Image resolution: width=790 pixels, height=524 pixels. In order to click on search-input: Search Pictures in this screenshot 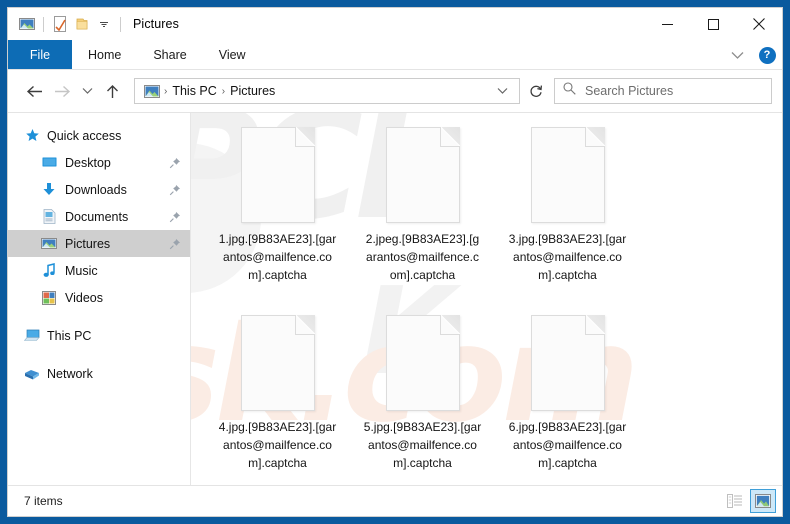, I will do `click(663, 91)`.